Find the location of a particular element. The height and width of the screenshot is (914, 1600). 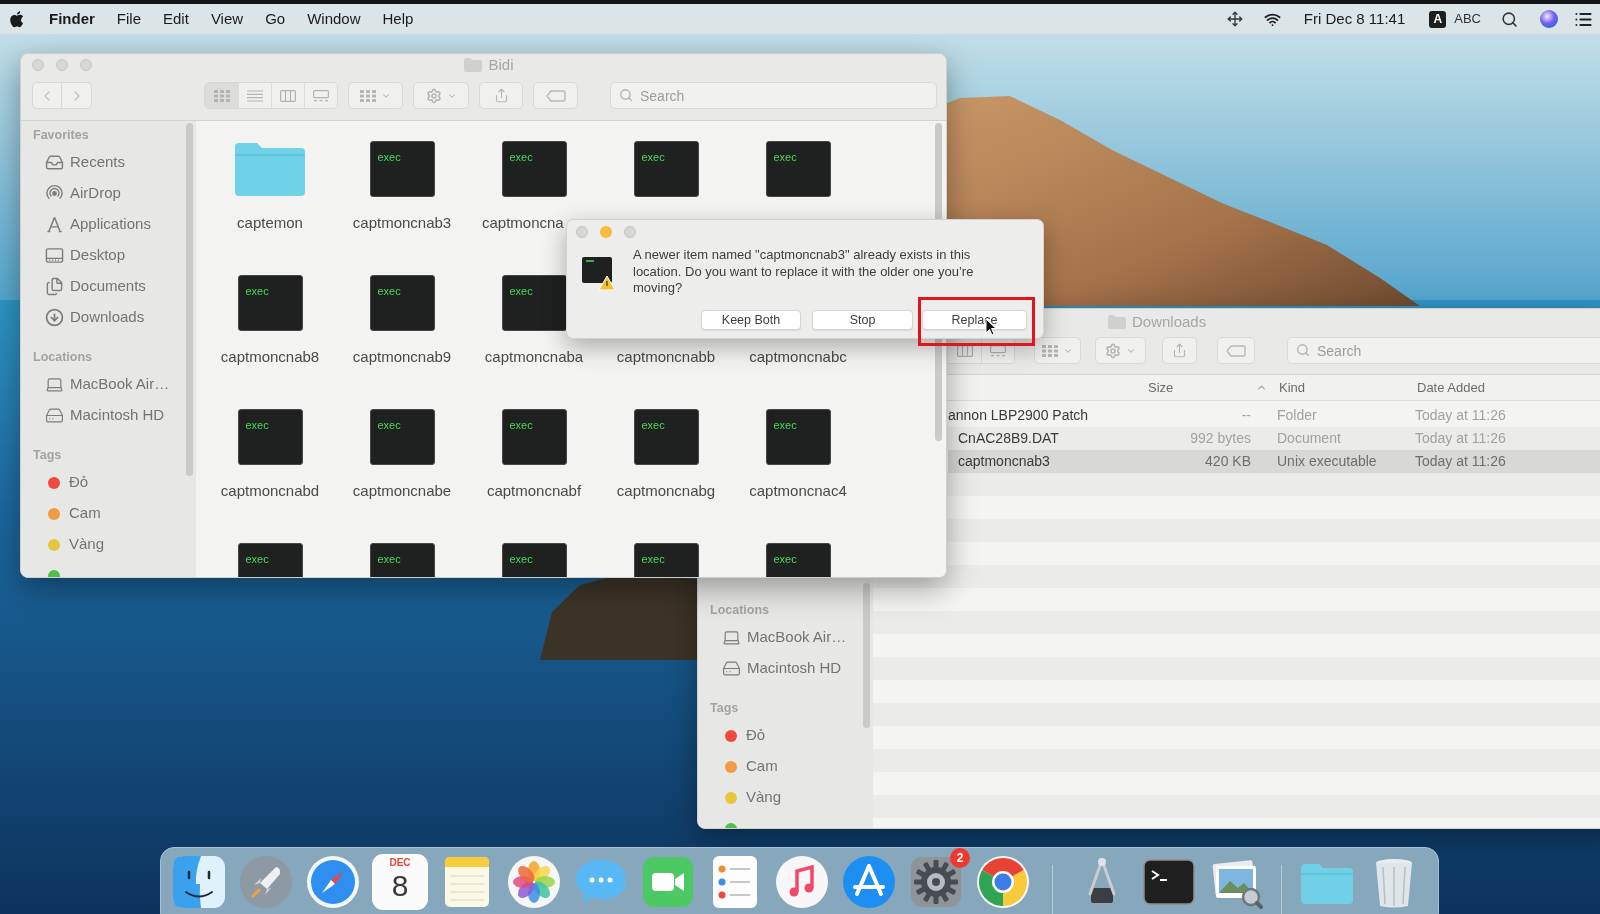

tricolor-circle-icon is located at coordinates (1003, 882).